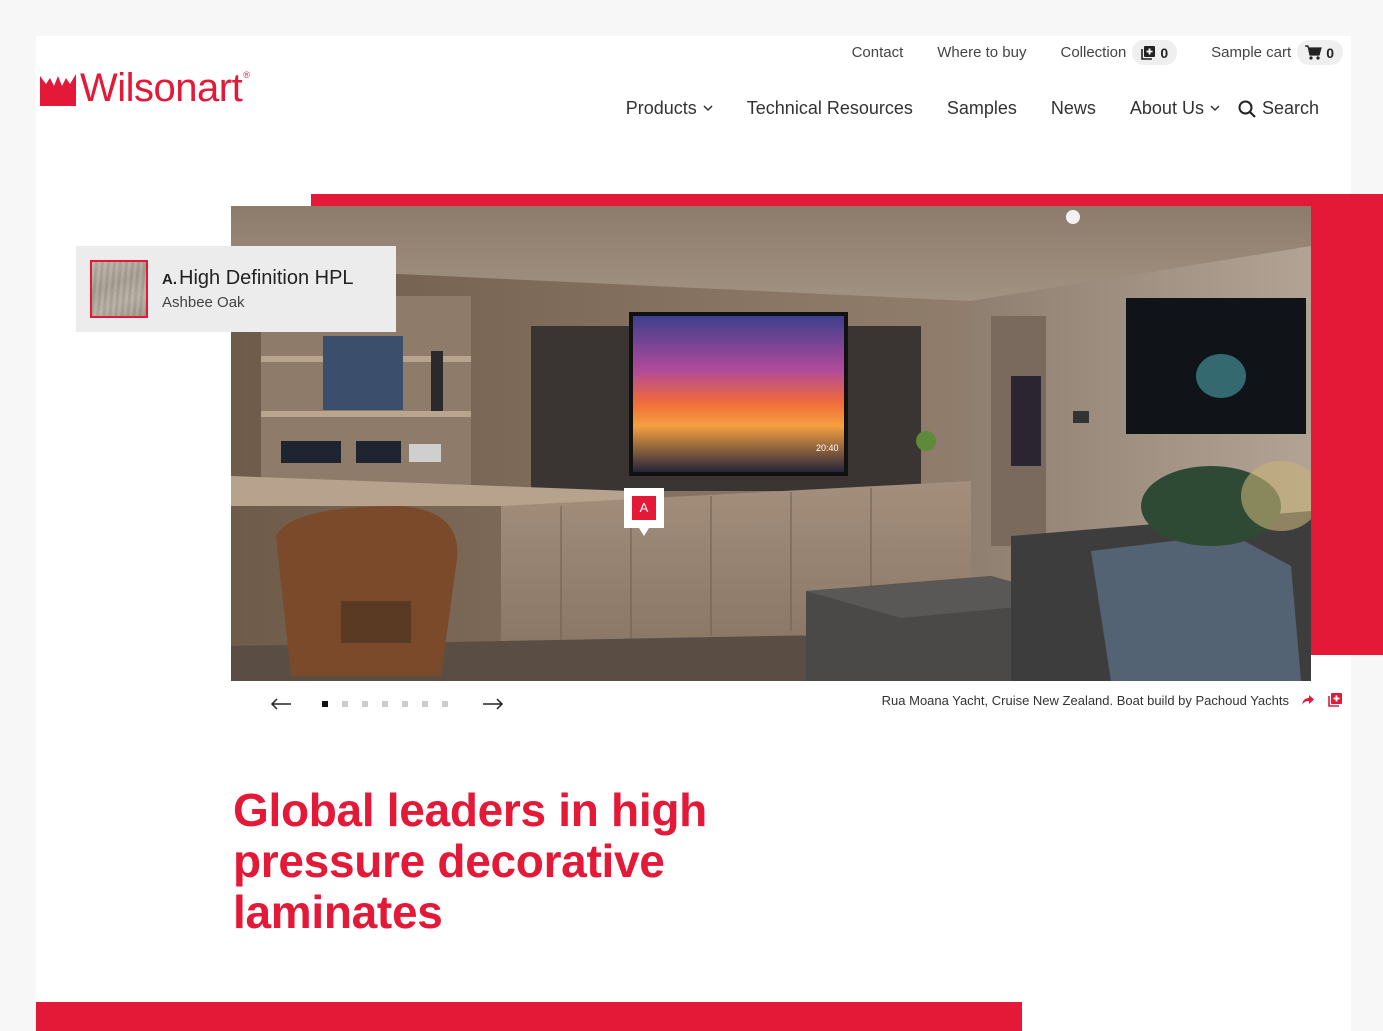  I want to click on product-tag-letter: A., so click(169, 279).